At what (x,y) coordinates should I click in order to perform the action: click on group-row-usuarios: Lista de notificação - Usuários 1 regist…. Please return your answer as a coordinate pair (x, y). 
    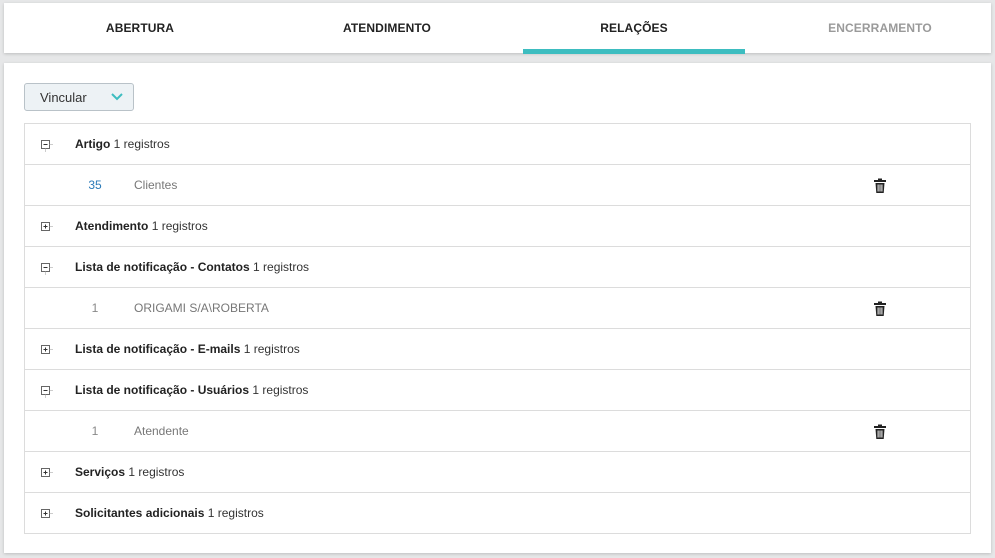
    Looking at the image, I should click on (497, 390).